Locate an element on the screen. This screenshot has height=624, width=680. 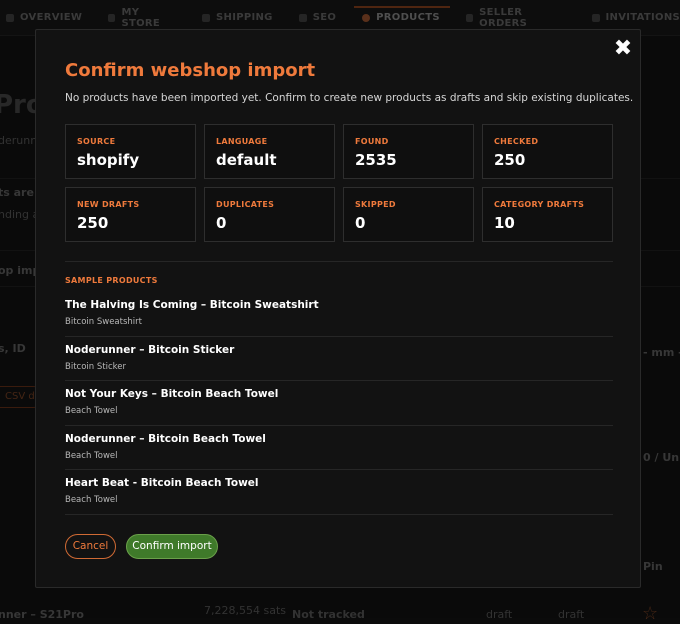
stat-found: FOUND 2535 is located at coordinates (408, 151).